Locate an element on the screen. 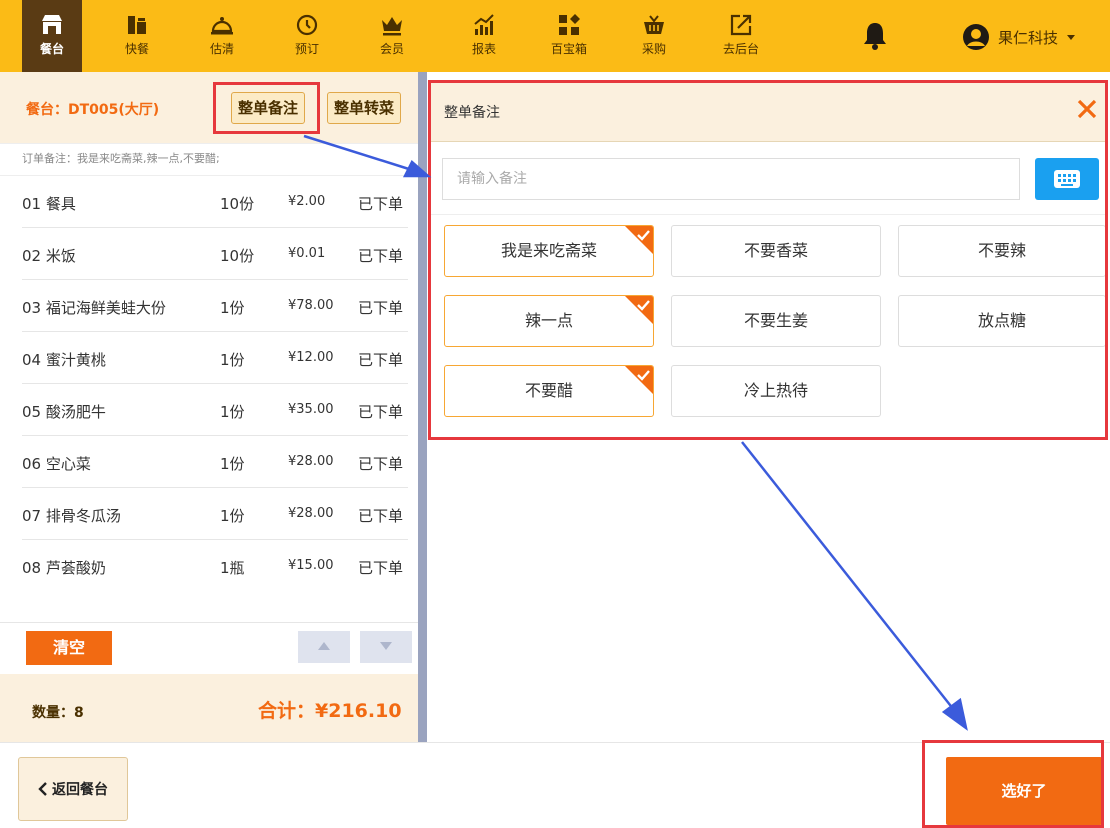 This screenshot has width=1110, height=828. item-price: ¥35.00 is located at coordinates (311, 409).